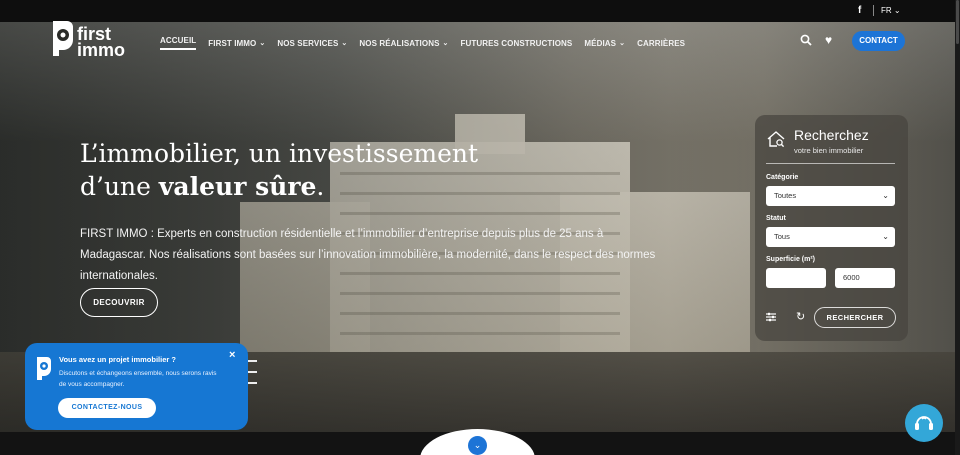  Describe the element at coordinates (107, 408) in the screenshot. I see `contact-us-button: CONTACTEZ-NOUS` at that location.